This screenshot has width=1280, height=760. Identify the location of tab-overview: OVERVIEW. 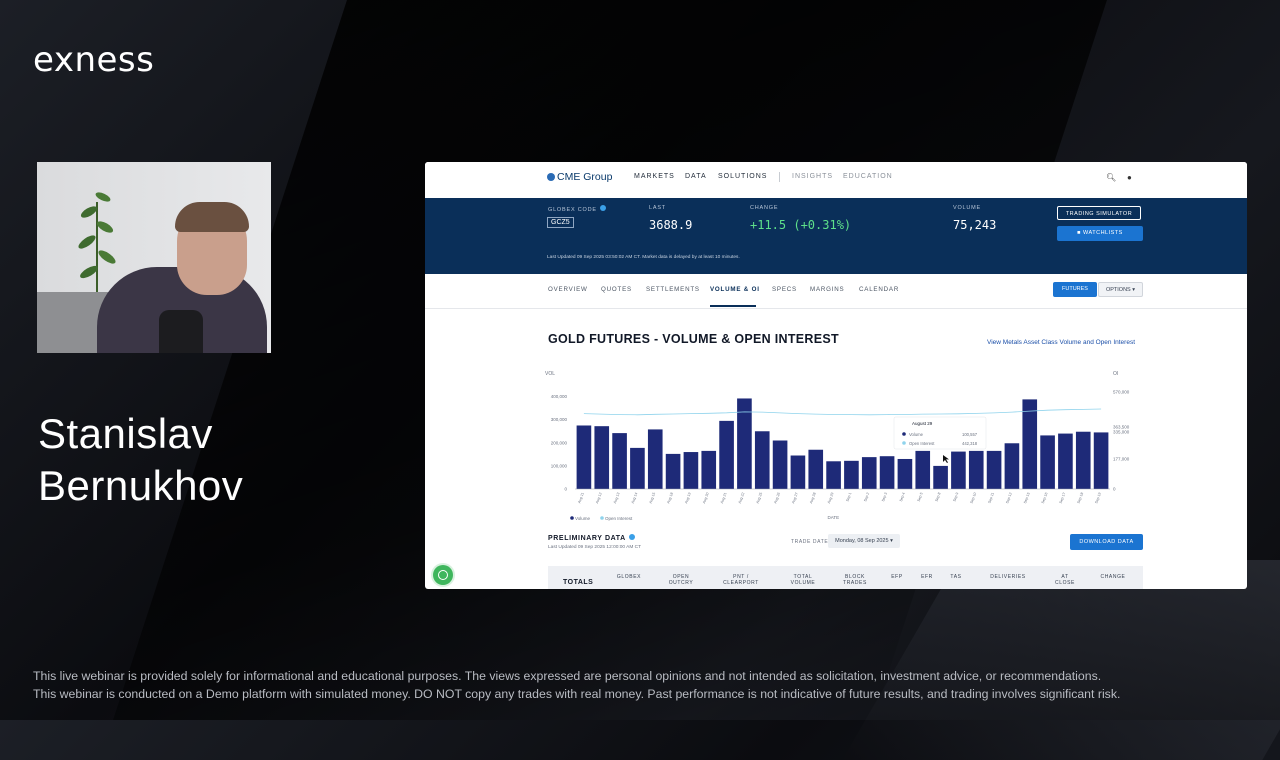
(568, 289).